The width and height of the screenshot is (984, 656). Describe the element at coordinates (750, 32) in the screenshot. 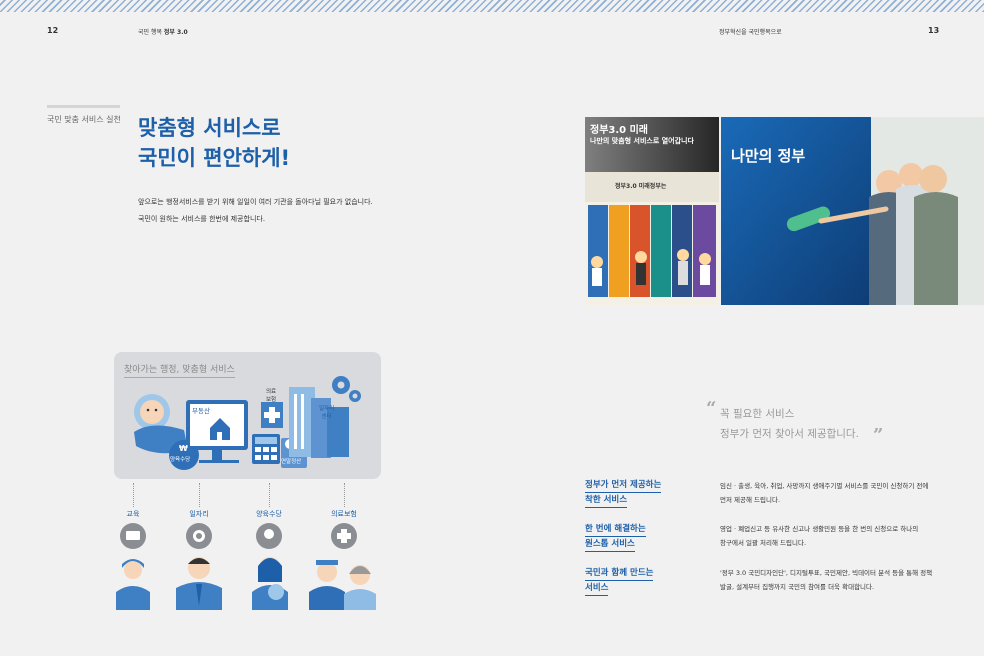

I see `right-running-header: 정부혁신을 국민행복으로` at that location.